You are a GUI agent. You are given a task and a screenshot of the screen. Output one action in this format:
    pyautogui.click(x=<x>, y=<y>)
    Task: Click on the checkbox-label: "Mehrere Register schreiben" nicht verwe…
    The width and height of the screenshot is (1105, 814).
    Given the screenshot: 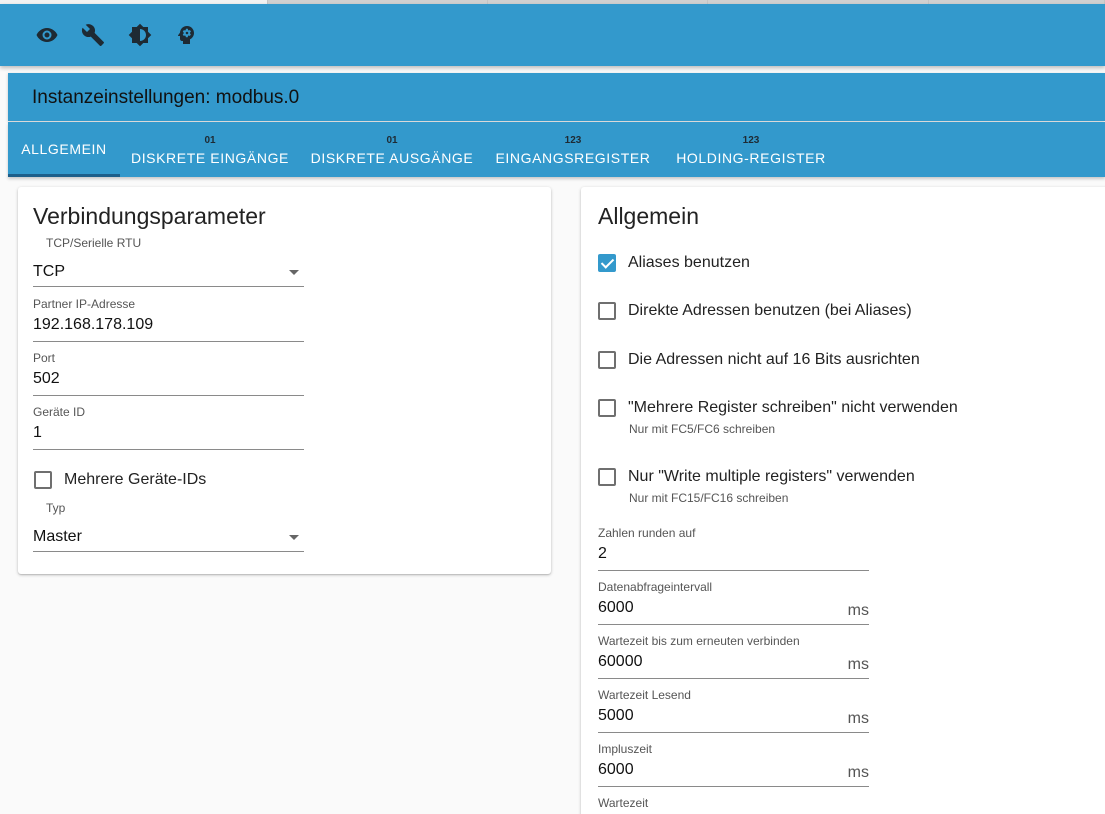 What is the action you would take?
    pyautogui.click(x=793, y=407)
    